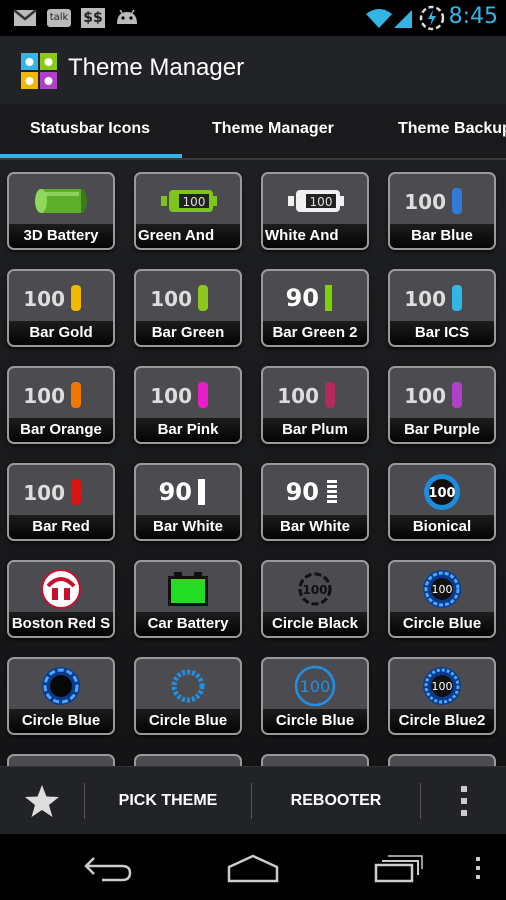  I want to click on battery-level-text: 90, so click(175, 492).